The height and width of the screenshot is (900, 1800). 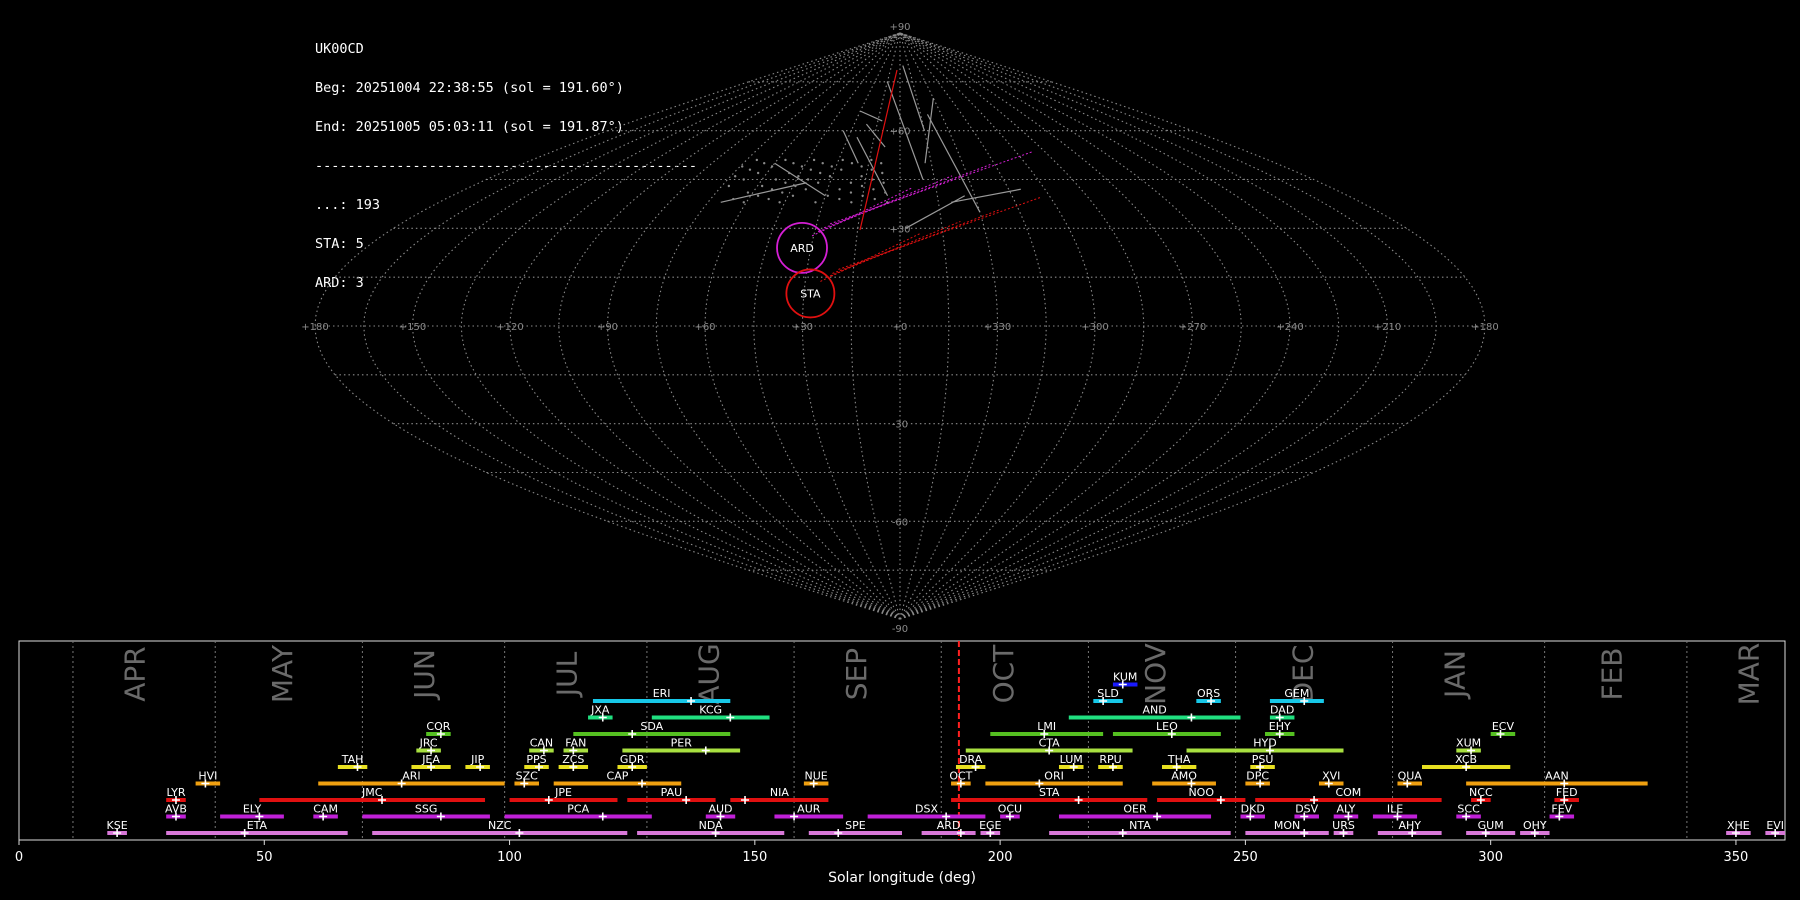 I want to click on month-label: NOV, so click(x=1155, y=674).